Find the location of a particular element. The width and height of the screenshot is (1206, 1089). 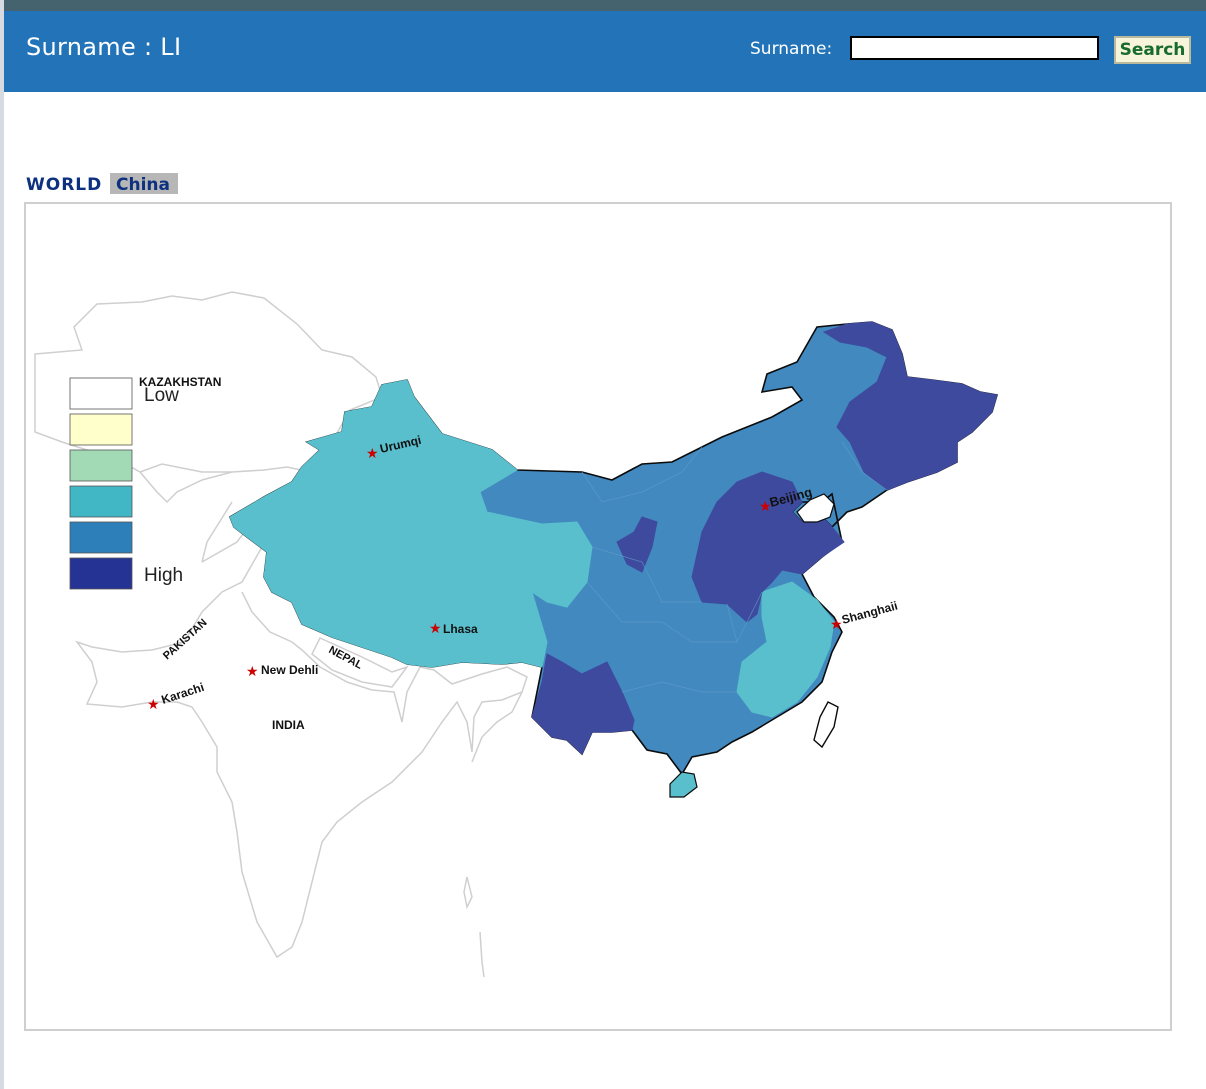

star-icon-urumqi: ★ is located at coordinates (372, 454).